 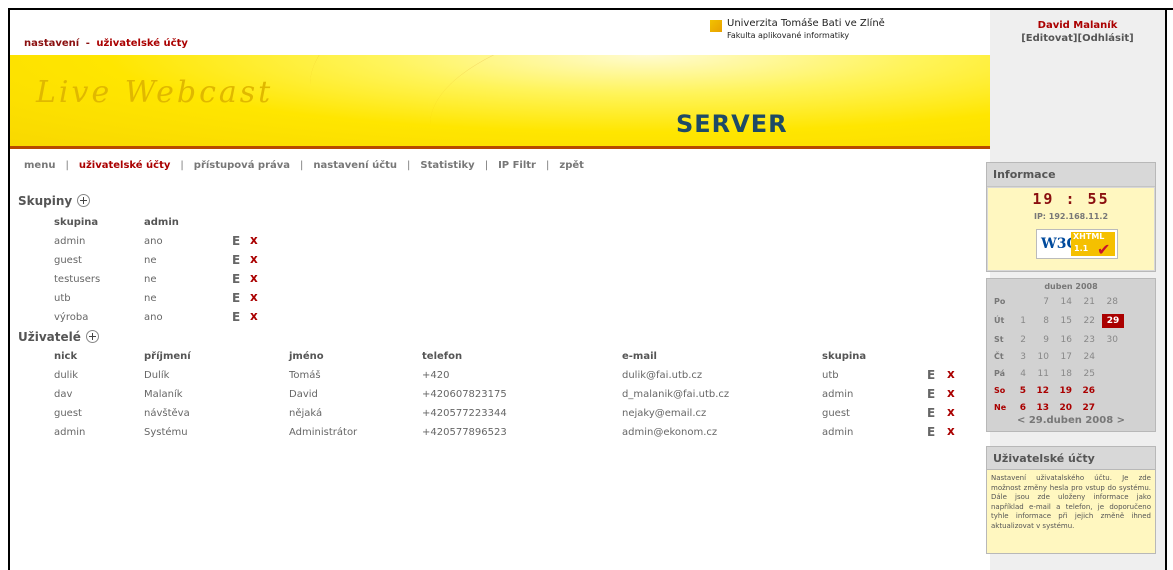 I want to click on faculty-name: Fakulta aplikované informatiky, so click(x=788, y=35).